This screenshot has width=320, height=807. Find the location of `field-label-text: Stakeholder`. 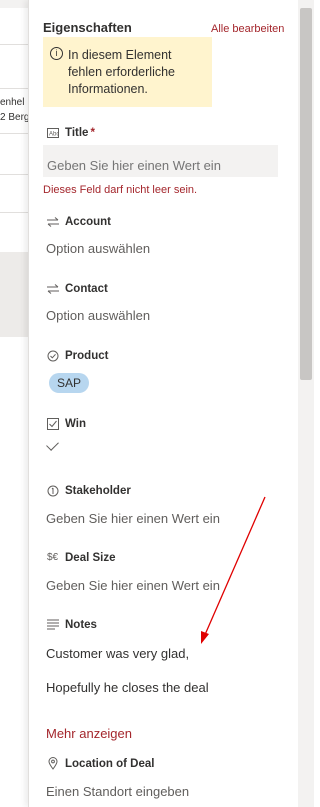

field-label-text: Stakeholder is located at coordinates (98, 490).